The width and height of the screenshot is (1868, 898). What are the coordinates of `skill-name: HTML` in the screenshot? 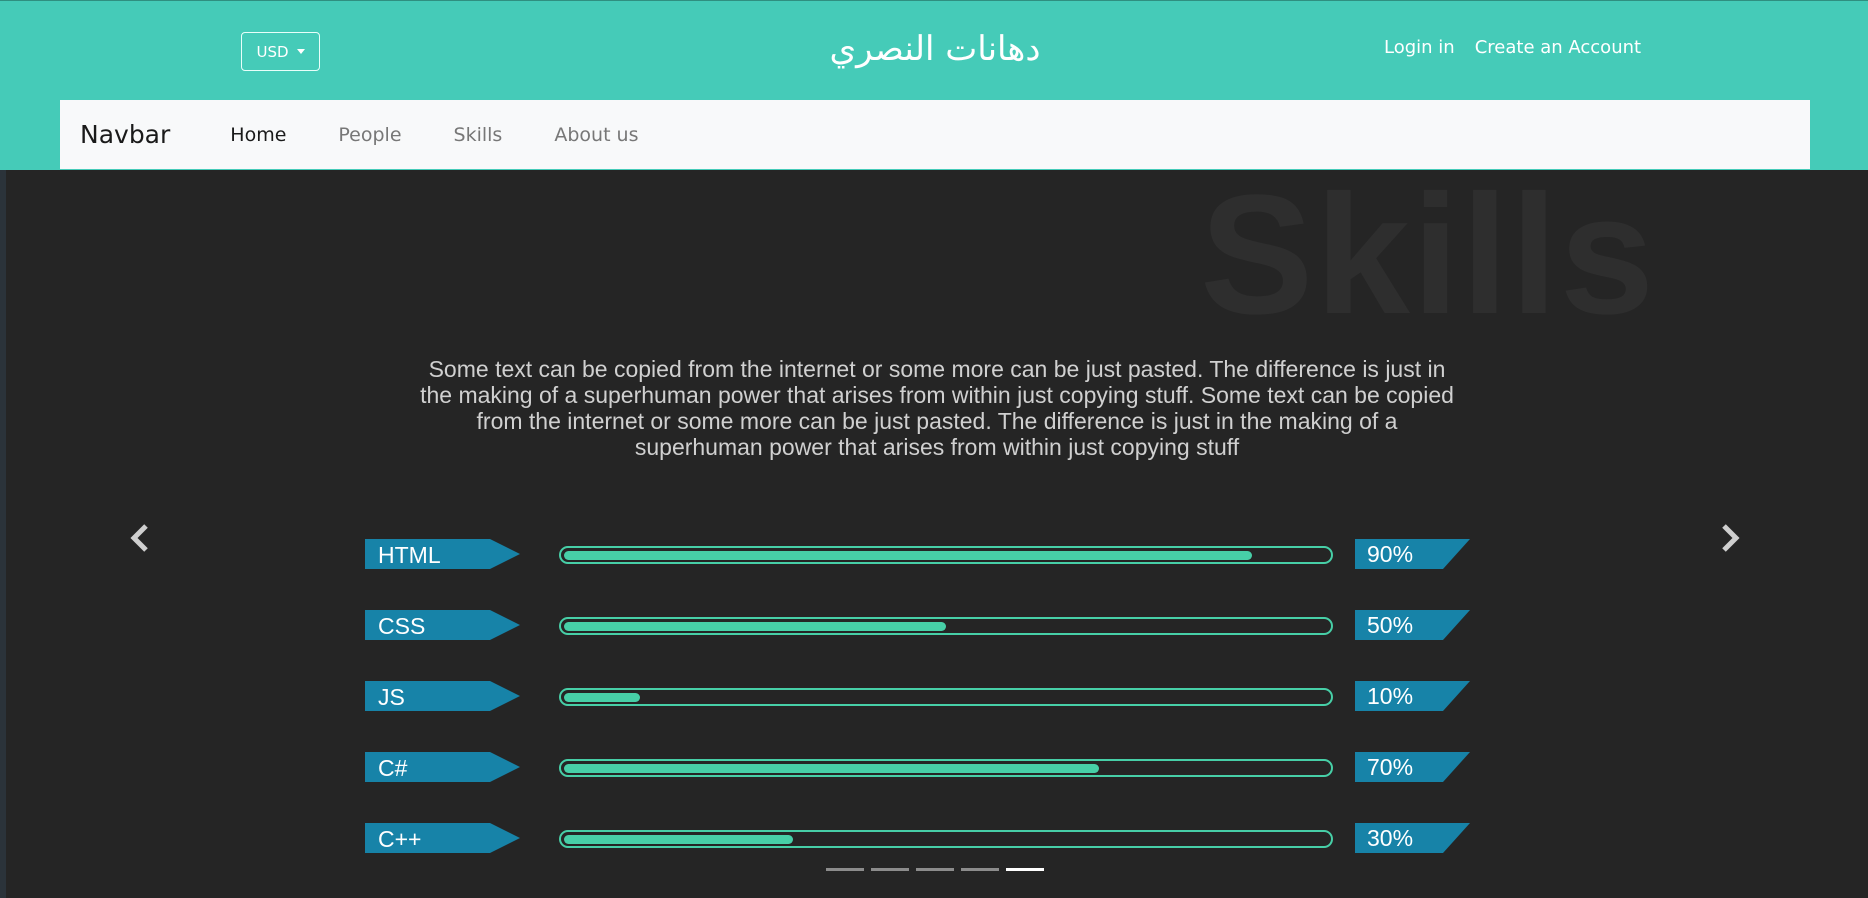 It's located at (409, 555).